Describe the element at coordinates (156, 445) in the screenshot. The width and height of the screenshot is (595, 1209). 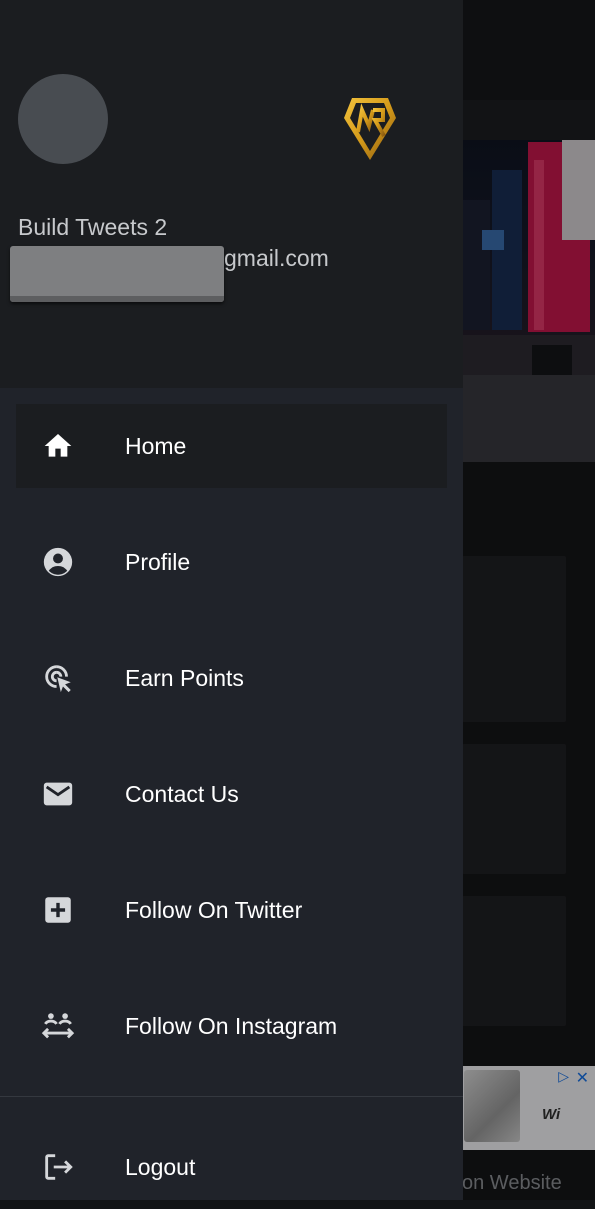
I see `menu-item-label: Home` at that location.